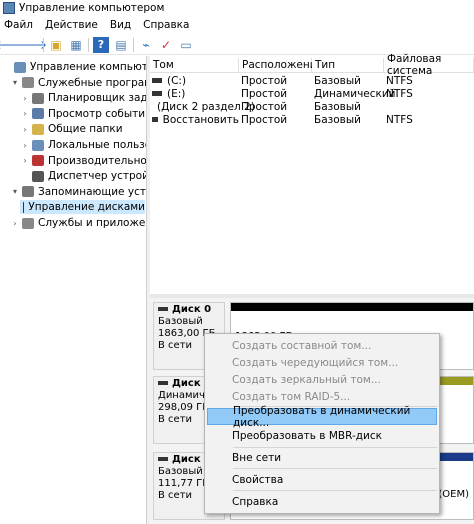  Describe the element at coordinates (86, 207) in the screenshot. I see `tree-item-label: Управление дисками` at that location.